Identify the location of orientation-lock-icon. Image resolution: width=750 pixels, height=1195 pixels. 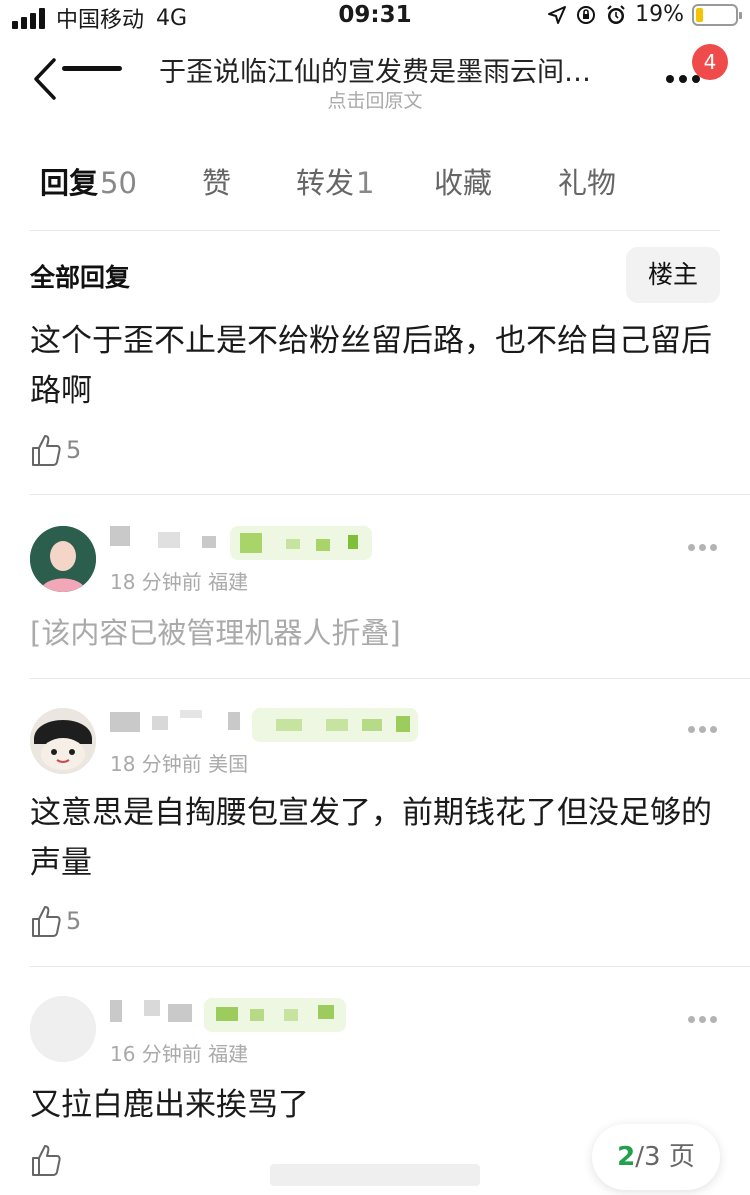
(586, 14).